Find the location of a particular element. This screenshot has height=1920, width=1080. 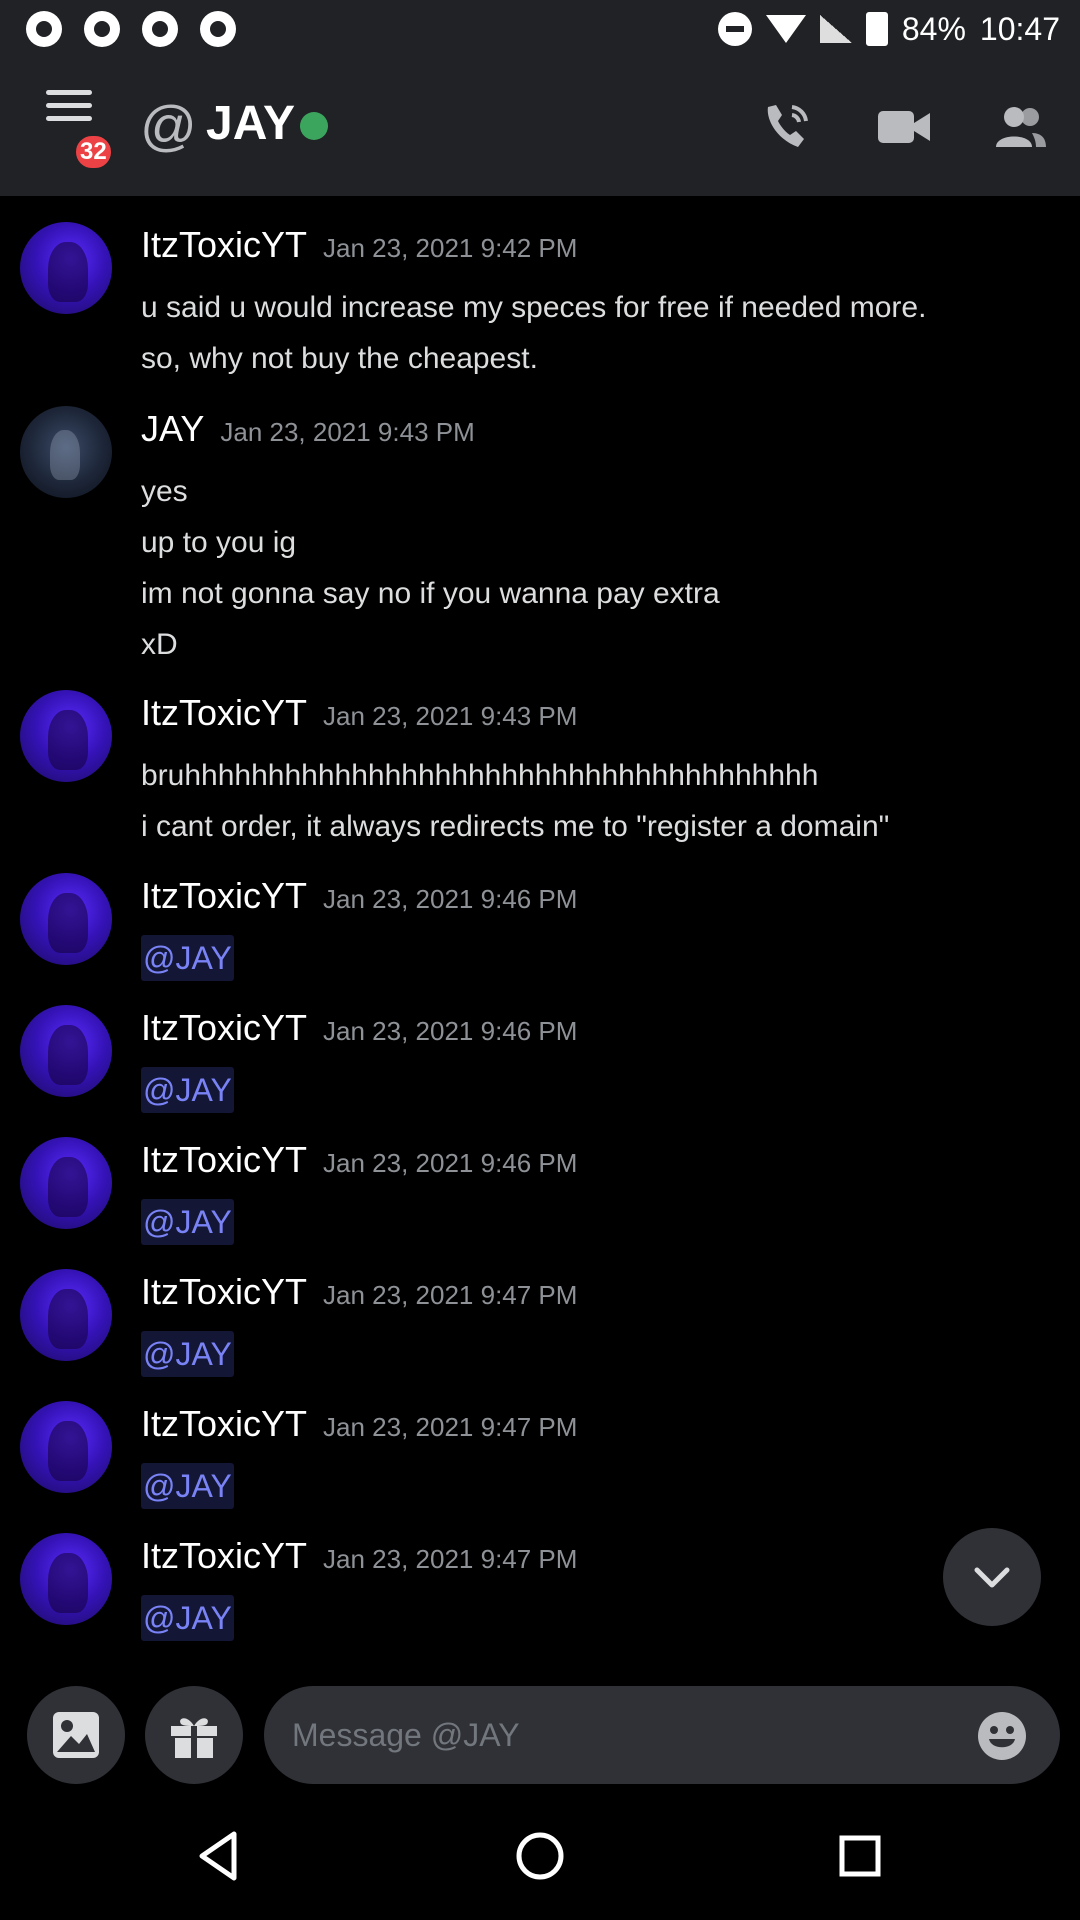

back-button is located at coordinates (220, 1856).